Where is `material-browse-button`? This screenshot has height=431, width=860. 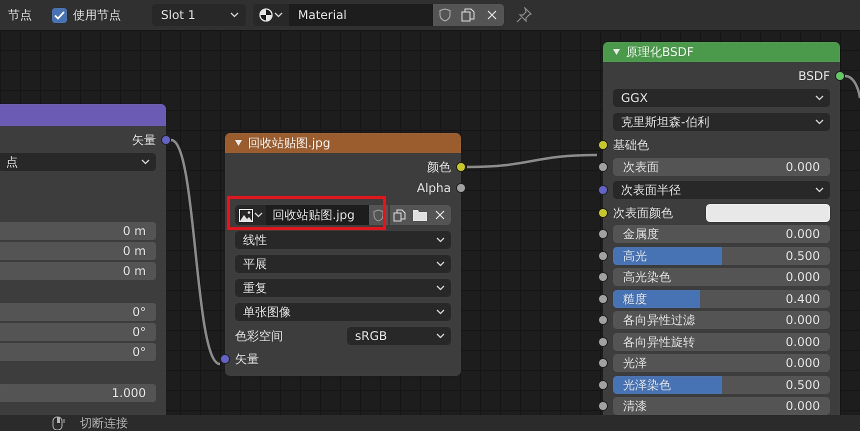
material-browse-button is located at coordinates (271, 15).